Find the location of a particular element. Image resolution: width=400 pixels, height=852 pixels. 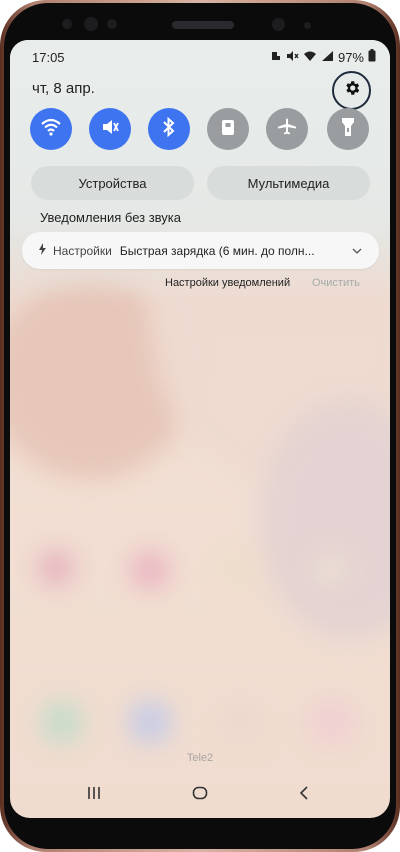

clear-notifications-link: Очистить is located at coordinates (336, 283).